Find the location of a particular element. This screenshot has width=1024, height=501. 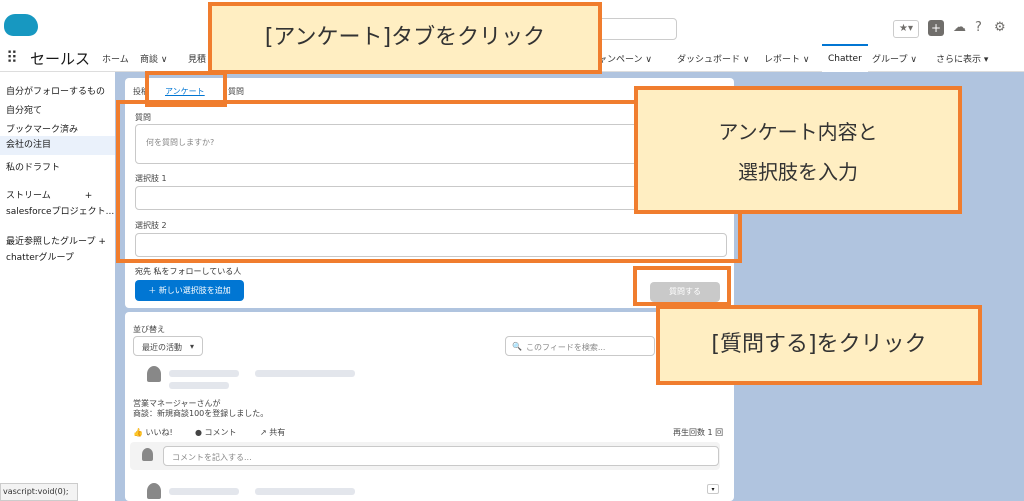

callout-line2: 選択肢を入力 is located at coordinates (798, 172).